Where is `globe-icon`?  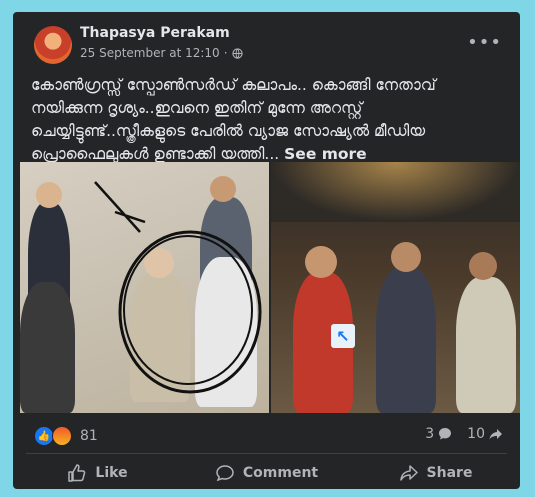
globe-icon is located at coordinates (237, 53).